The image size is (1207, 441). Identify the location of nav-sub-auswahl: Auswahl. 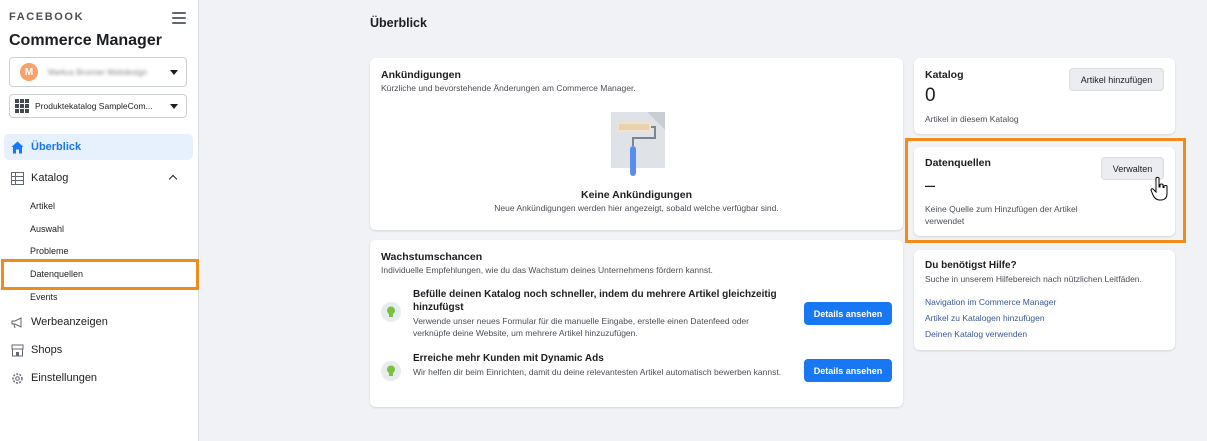
(47, 229).